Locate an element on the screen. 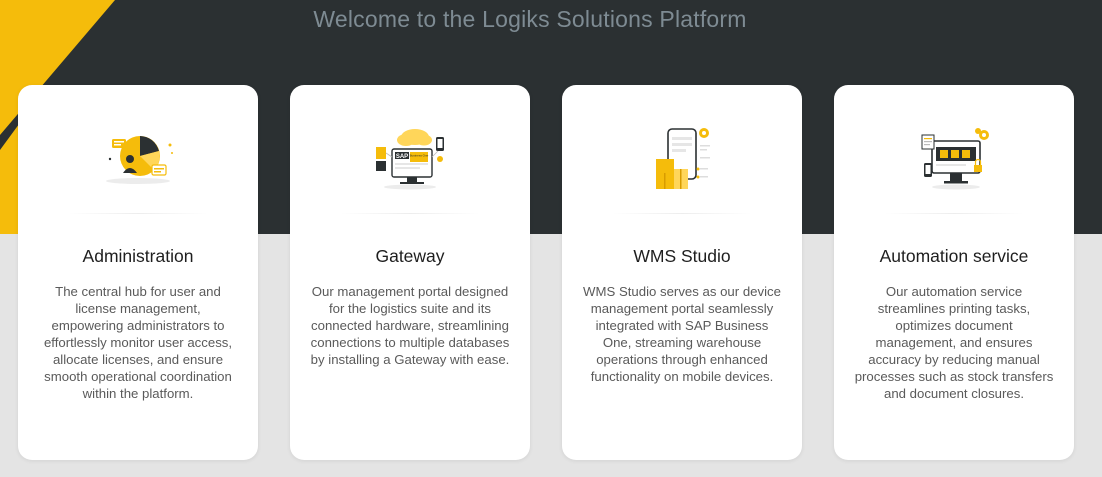  gateway-sap-icon: SAP Business One is located at coordinates (410, 158).